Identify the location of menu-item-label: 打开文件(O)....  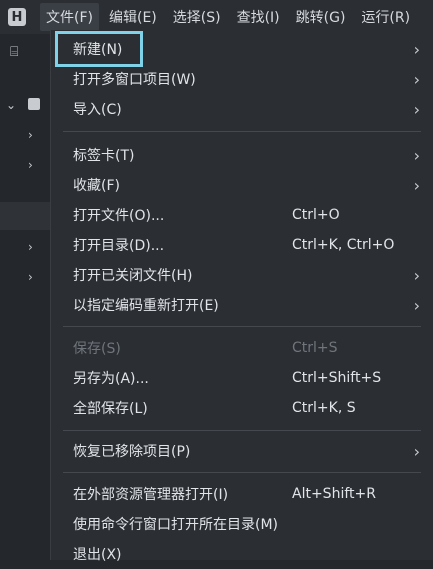
(119, 216).